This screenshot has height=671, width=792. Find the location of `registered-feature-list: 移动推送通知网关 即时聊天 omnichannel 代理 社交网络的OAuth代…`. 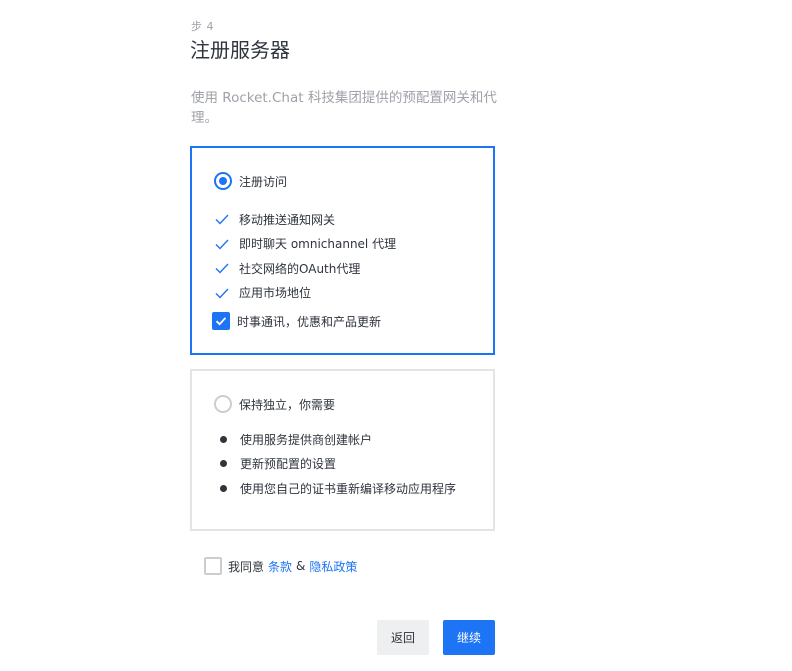

registered-feature-list: 移动推送通知网关 即时聊天 omnichannel 代理 社交网络的OAuth代… is located at coordinates (305, 256).